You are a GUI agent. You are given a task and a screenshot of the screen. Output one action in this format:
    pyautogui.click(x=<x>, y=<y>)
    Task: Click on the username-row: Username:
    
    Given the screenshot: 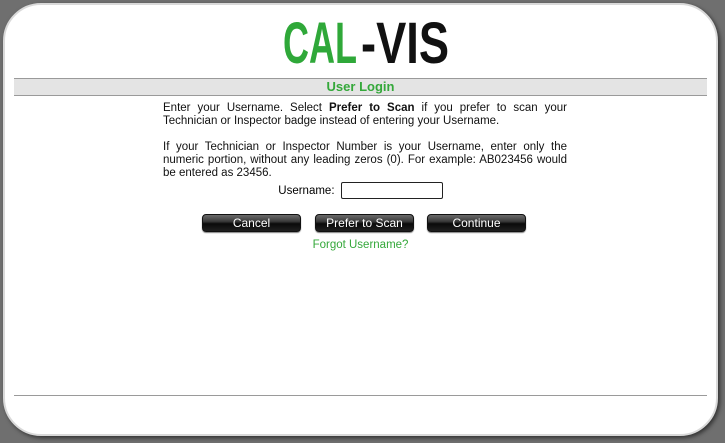 What is the action you would take?
    pyautogui.click(x=360, y=190)
    